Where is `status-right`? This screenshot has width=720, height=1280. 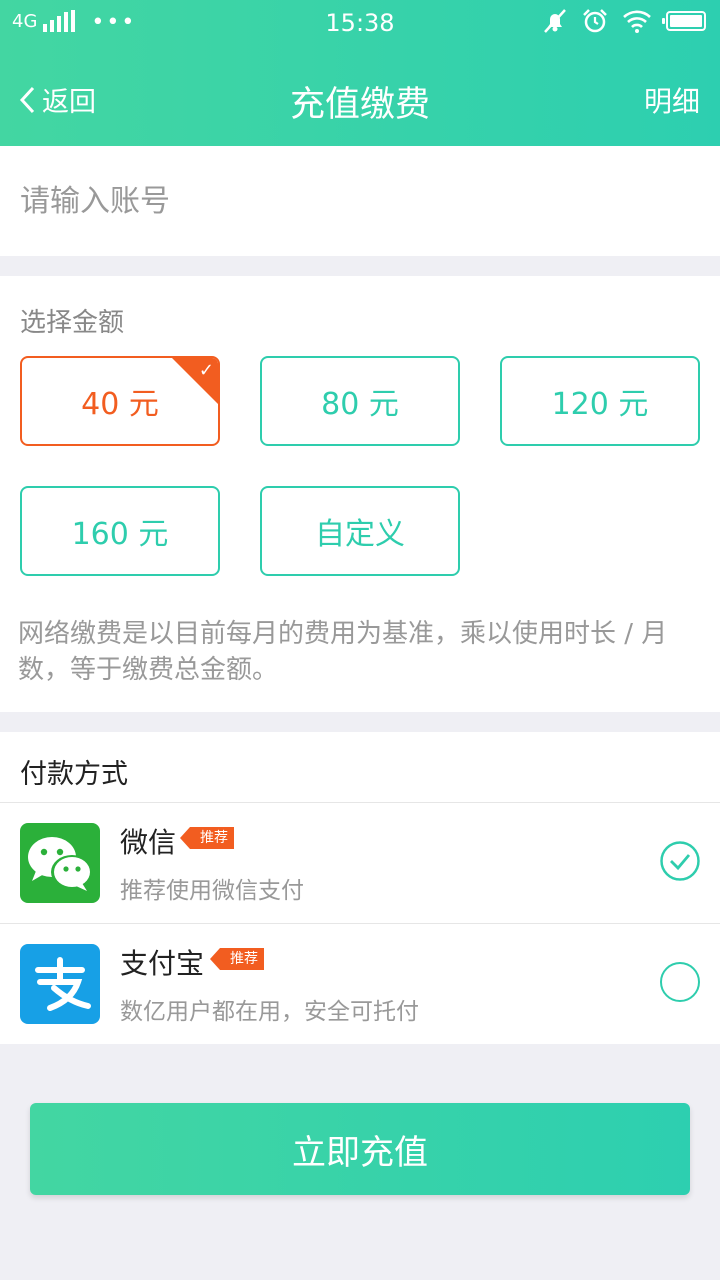 status-right is located at coordinates (624, 21).